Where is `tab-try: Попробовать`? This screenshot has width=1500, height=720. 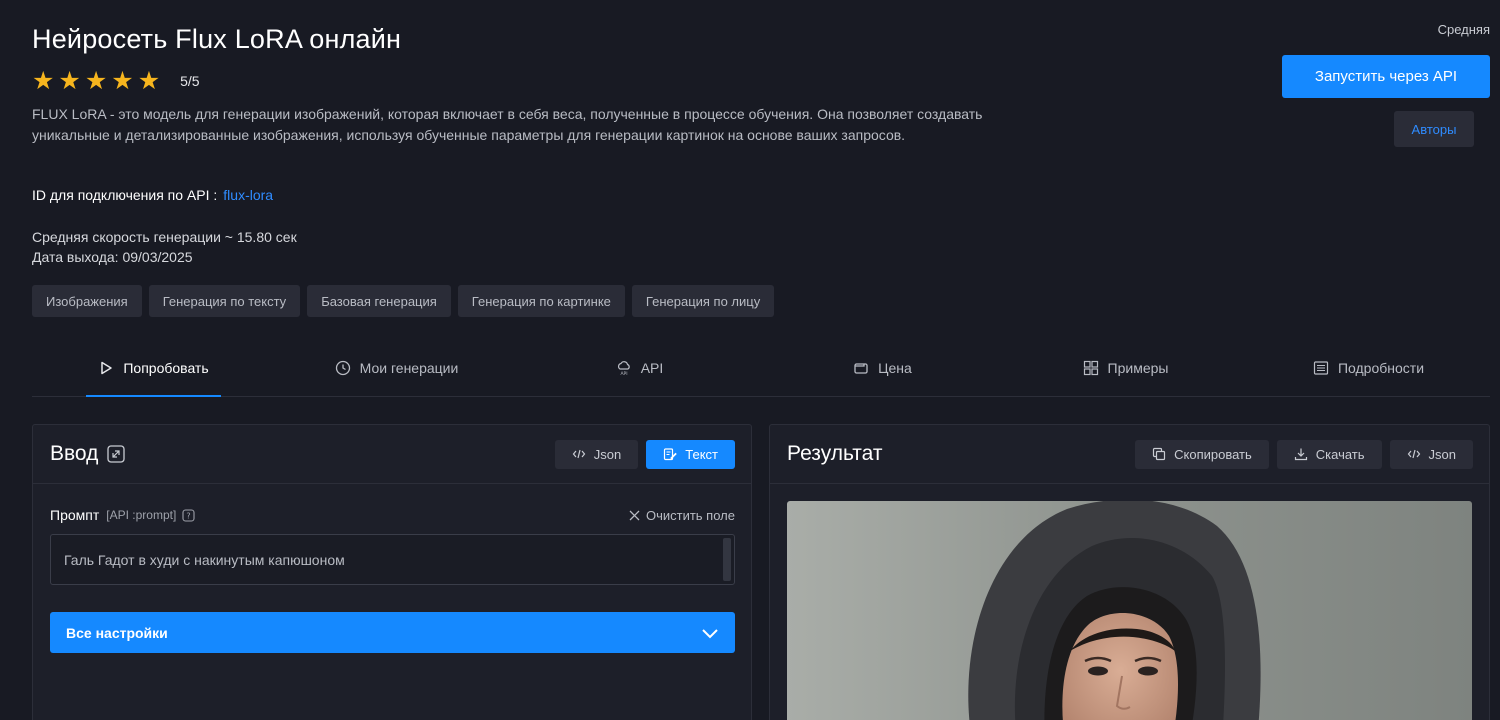
tab-try: Попробовать is located at coordinates (153, 368).